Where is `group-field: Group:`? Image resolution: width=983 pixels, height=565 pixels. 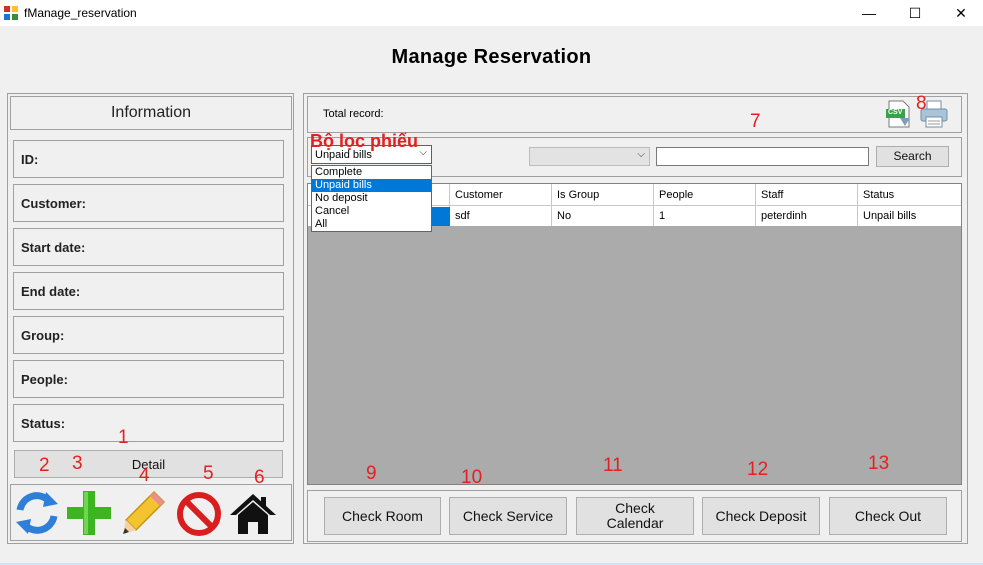 group-field: Group: is located at coordinates (148, 335).